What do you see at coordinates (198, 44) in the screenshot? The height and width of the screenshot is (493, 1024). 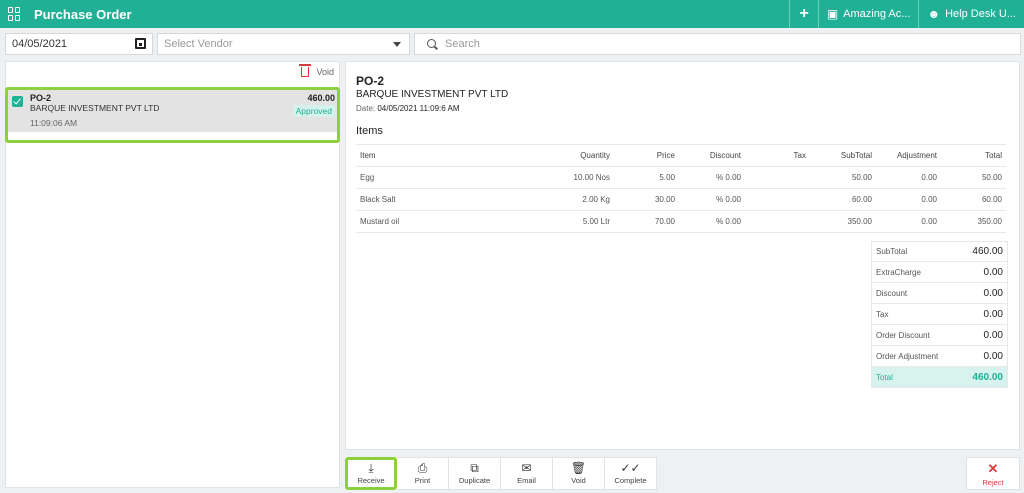 I see `vendor-placeholder: Select Vendor` at bounding box center [198, 44].